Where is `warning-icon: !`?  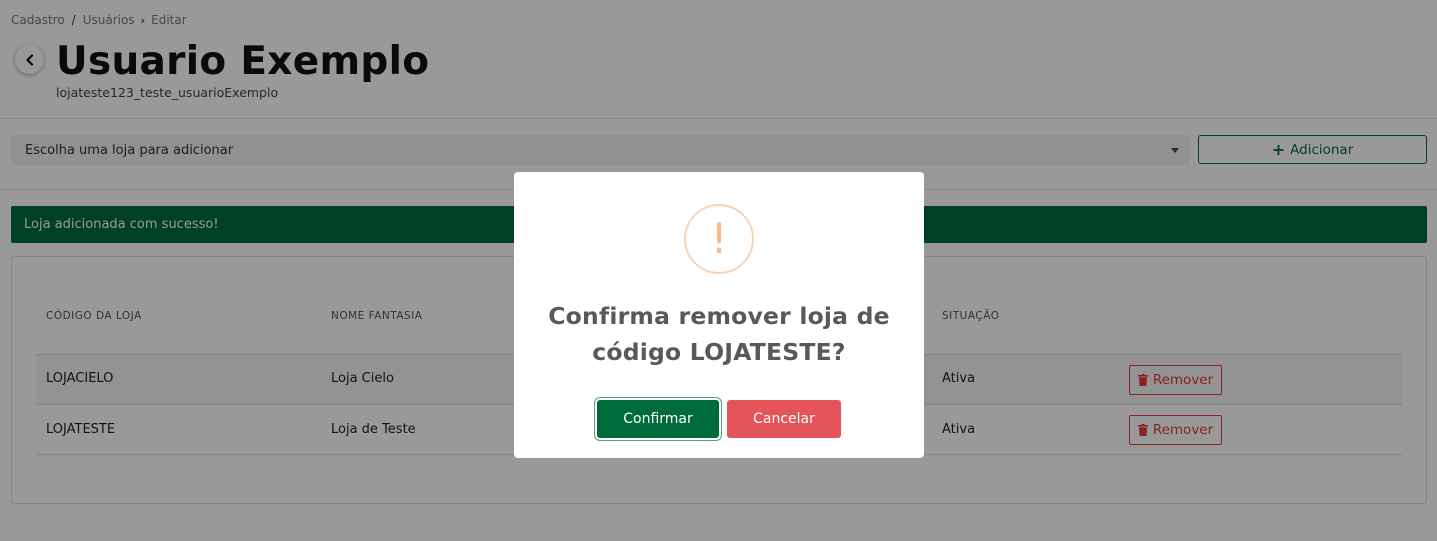
warning-icon: ! is located at coordinates (719, 239).